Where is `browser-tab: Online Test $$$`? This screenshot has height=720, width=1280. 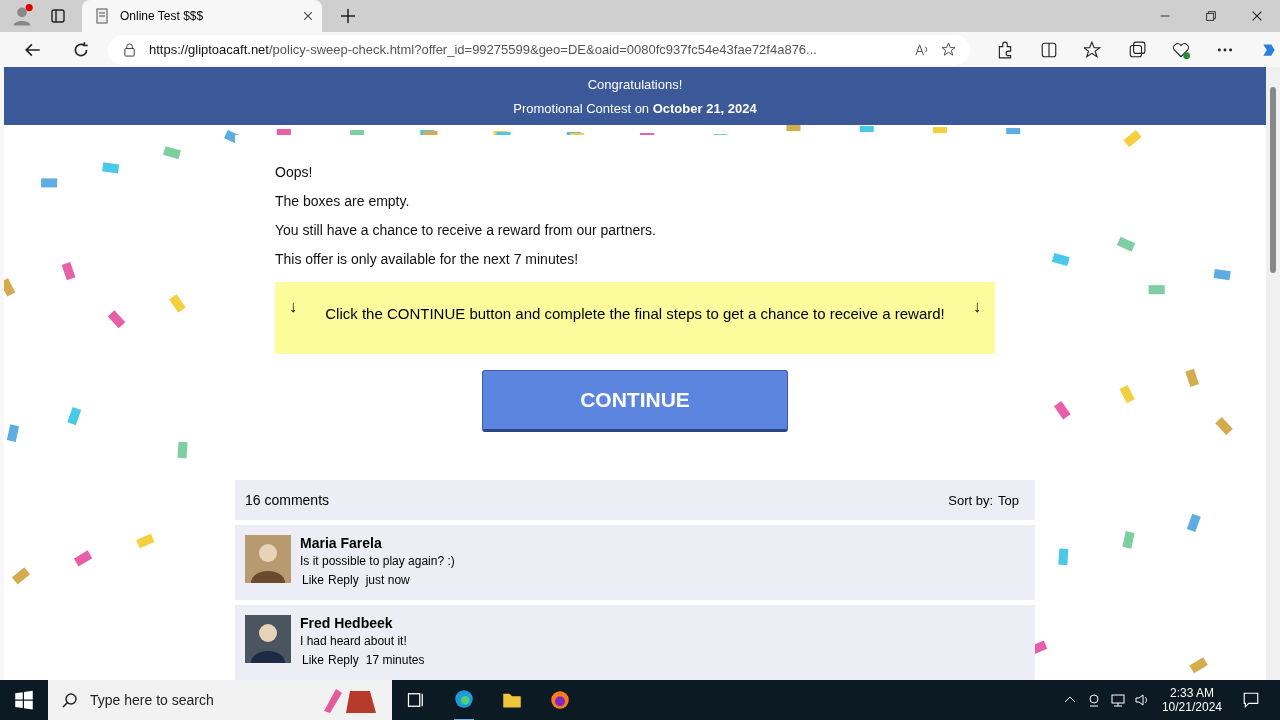 browser-tab: Online Test $$$ is located at coordinates (202, 16).